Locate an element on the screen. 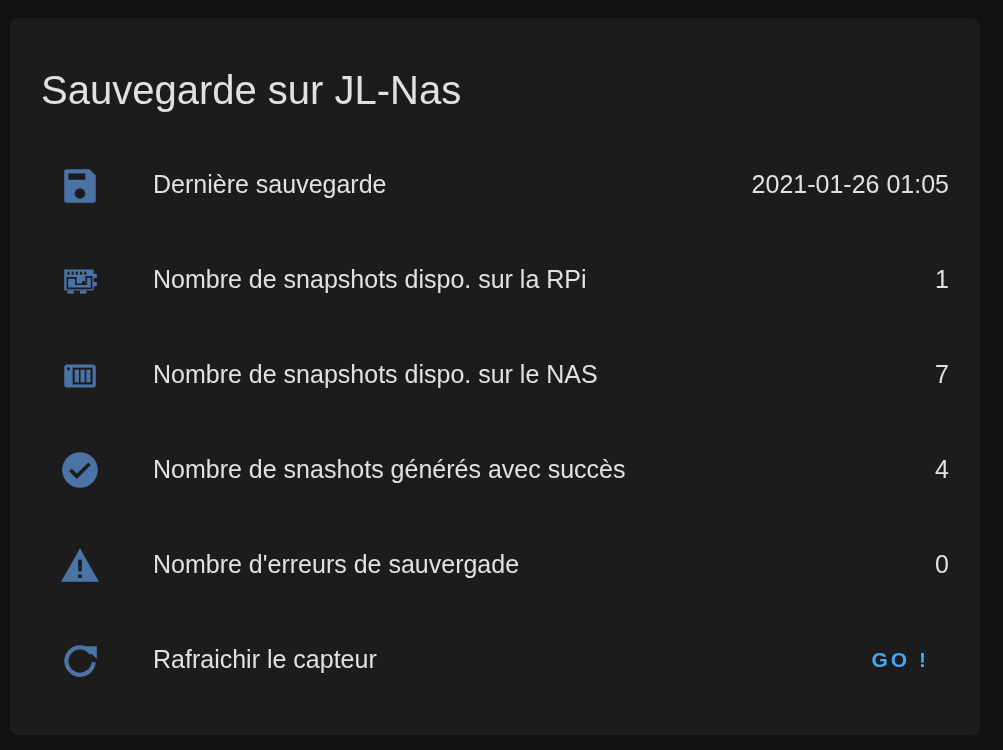  entity-name: Nombre de snapshots dispo. sur le NAS is located at coordinates (376, 374).